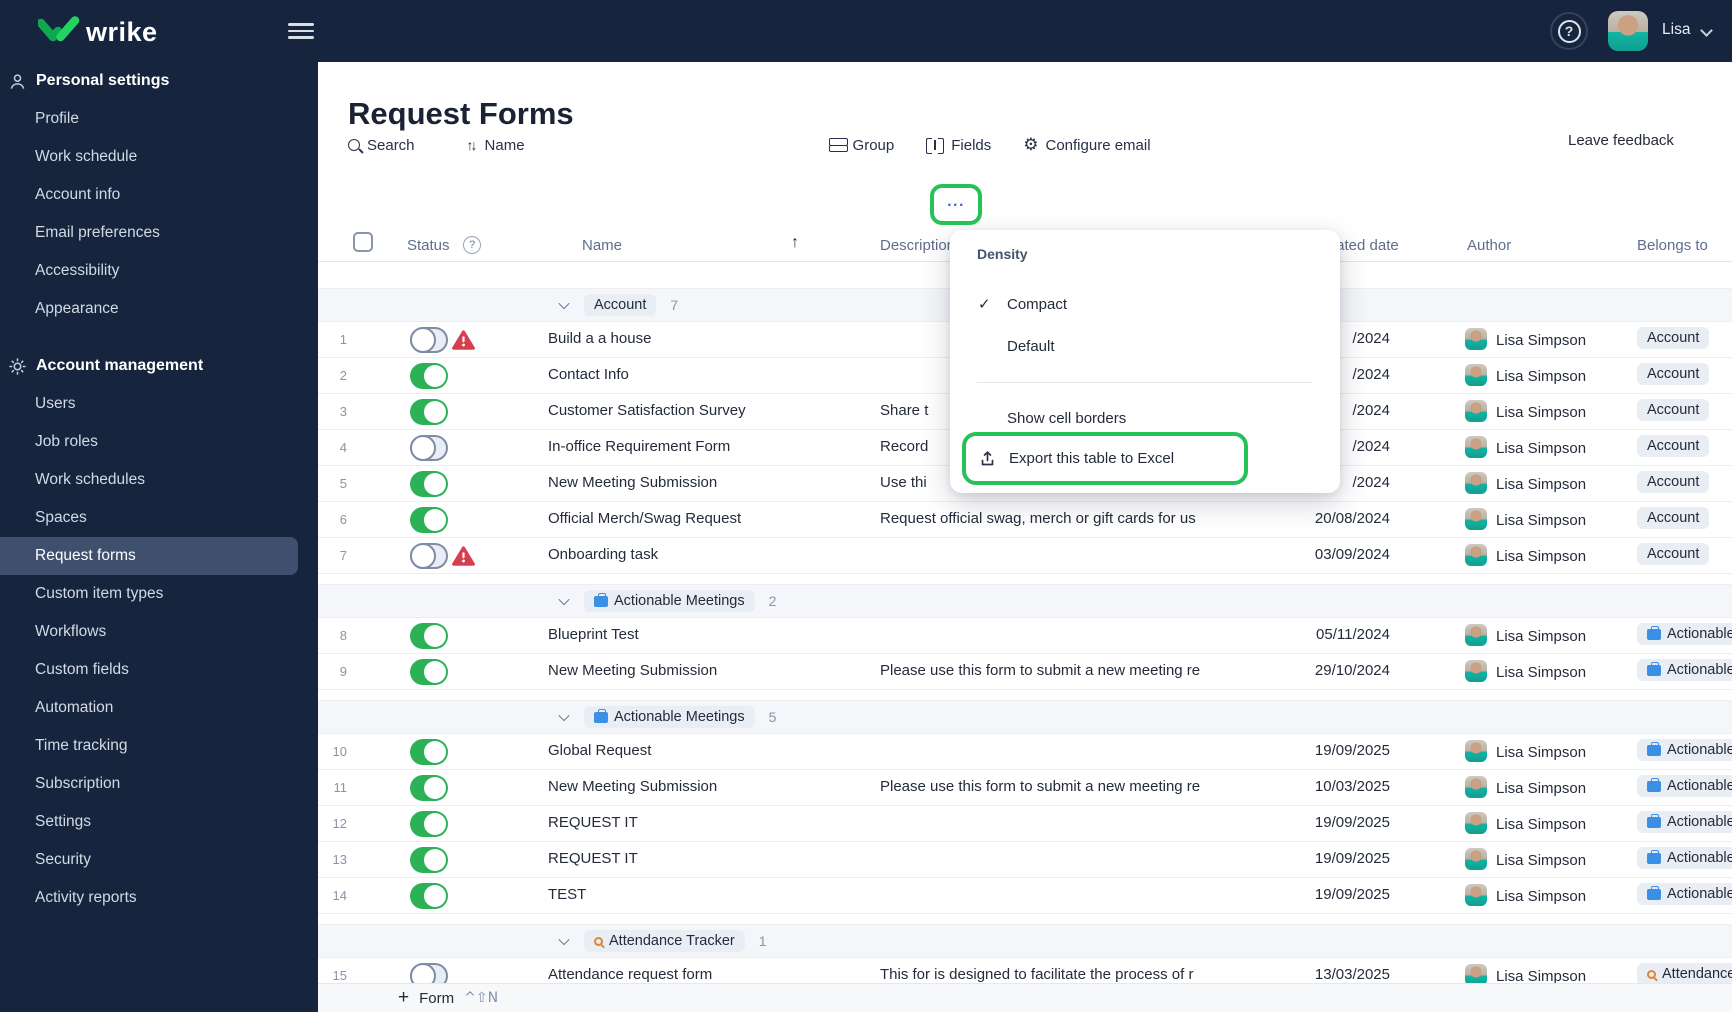 The height and width of the screenshot is (1012, 1732). I want to click on sort-ascending-icon: ↑, so click(795, 243).